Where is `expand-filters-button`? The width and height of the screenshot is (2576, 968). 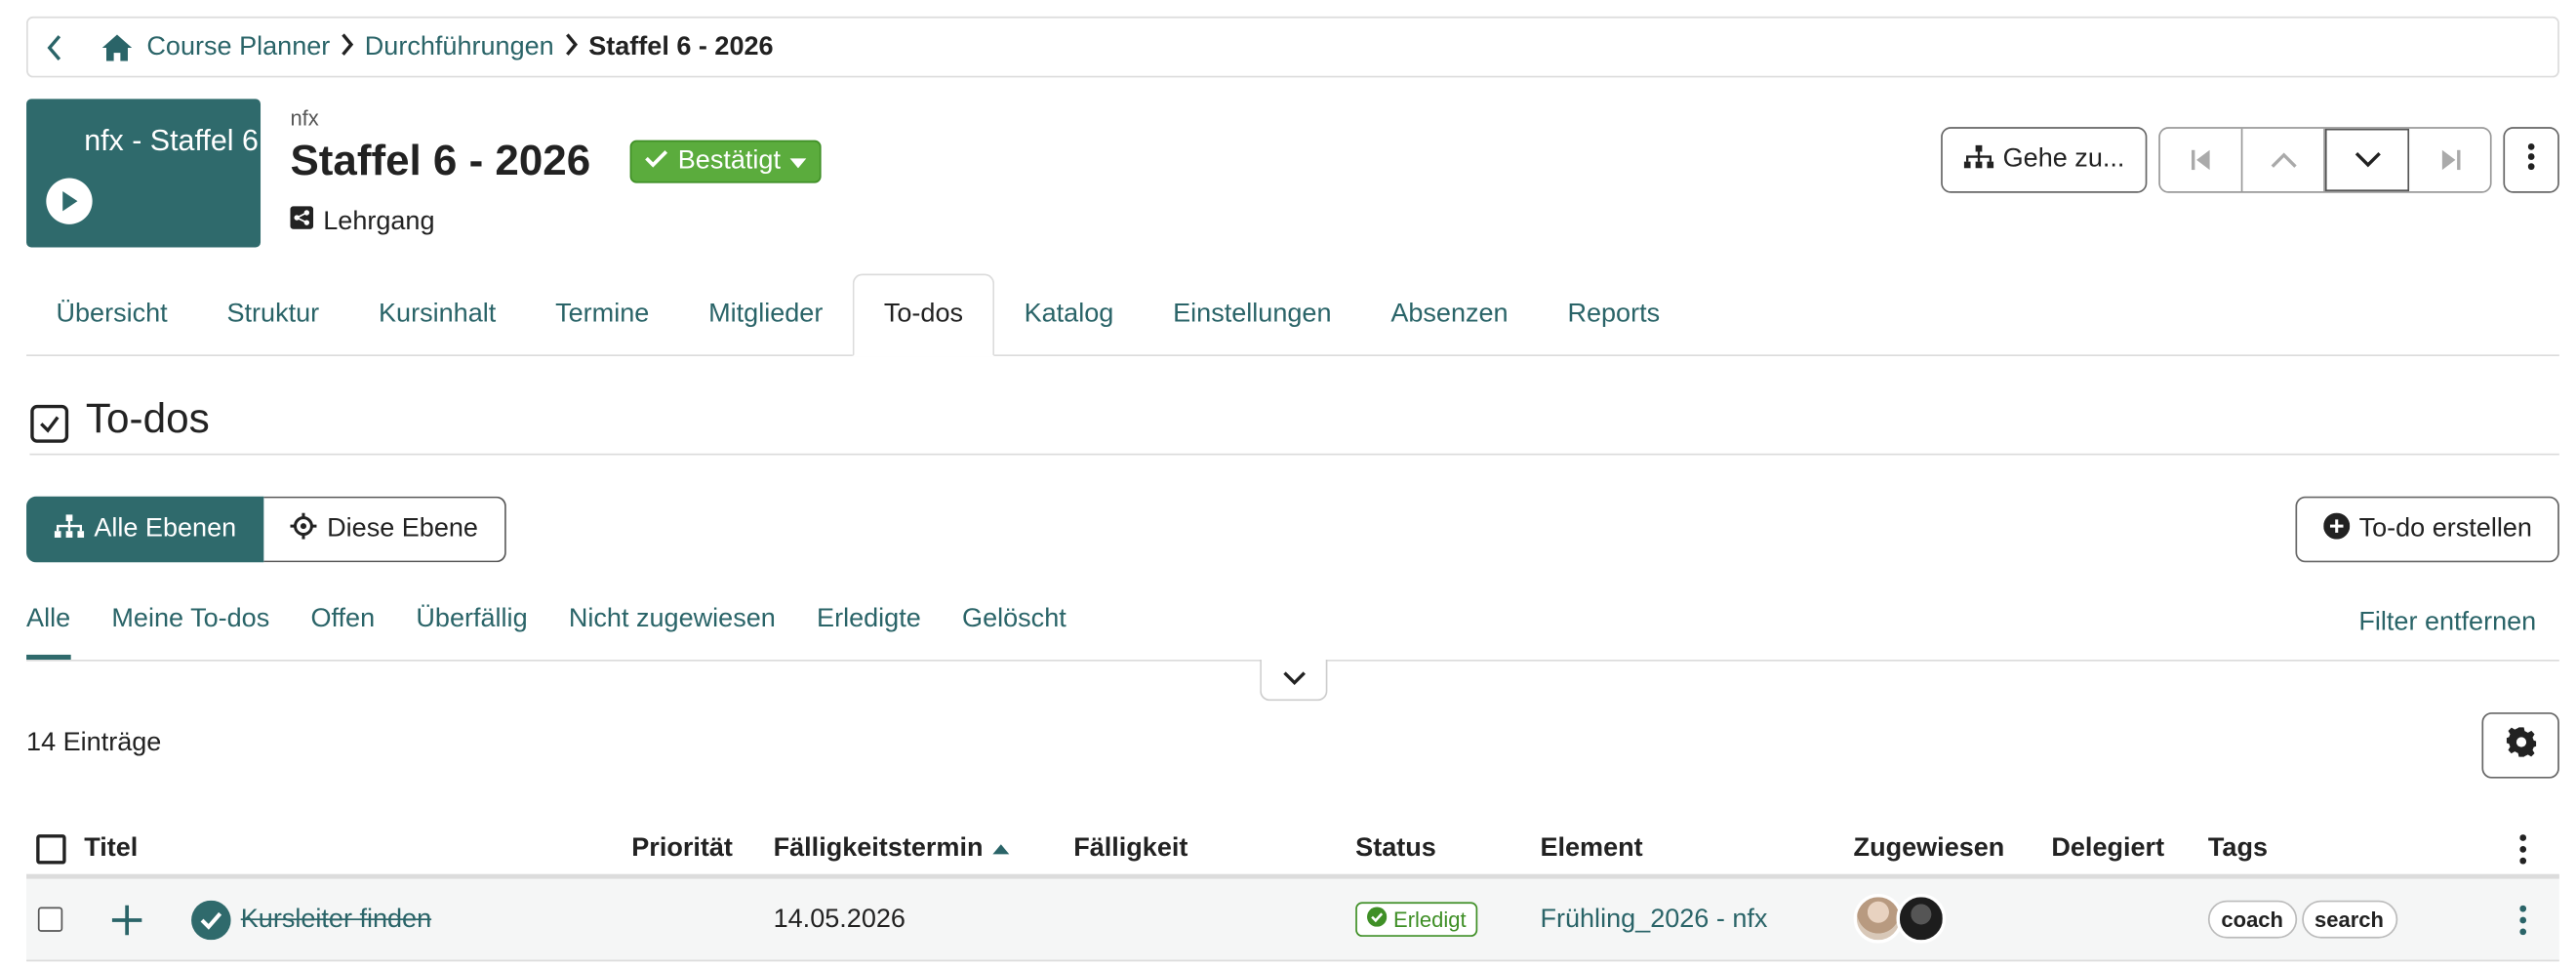
expand-filters-button is located at coordinates (1294, 681).